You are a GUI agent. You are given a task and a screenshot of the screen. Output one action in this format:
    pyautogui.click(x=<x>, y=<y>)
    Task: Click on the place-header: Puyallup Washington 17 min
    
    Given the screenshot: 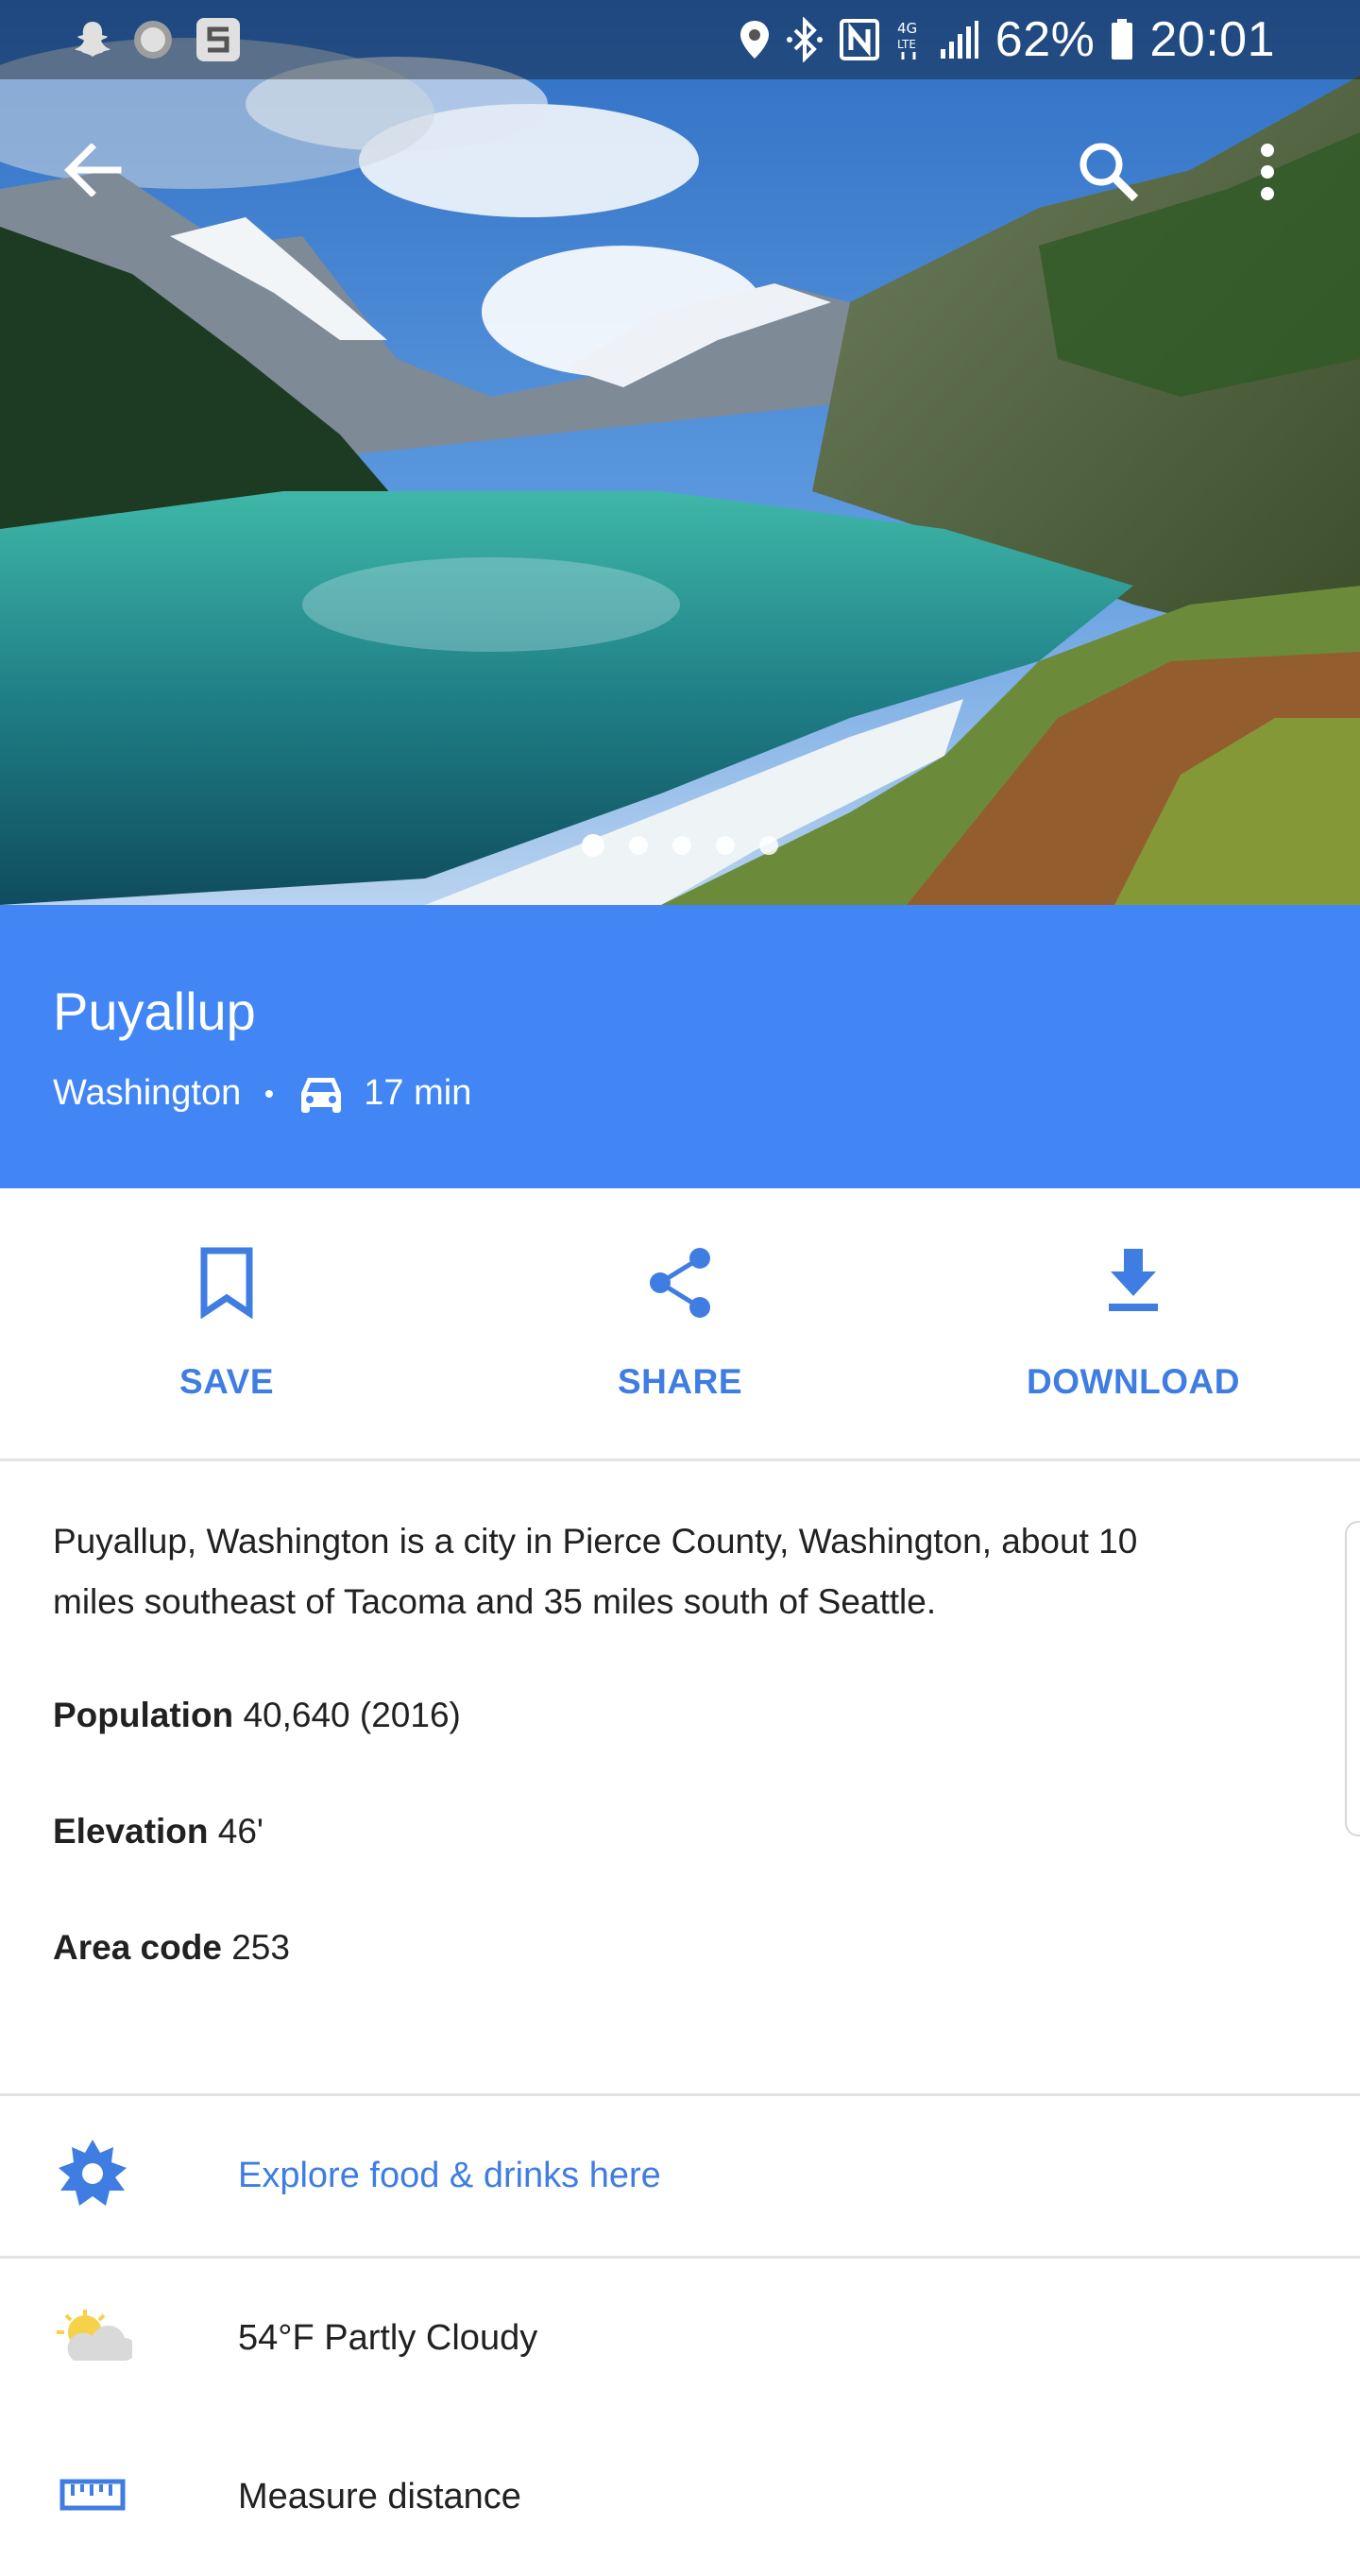 What is the action you would take?
    pyautogui.click(x=680, y=1046)
    